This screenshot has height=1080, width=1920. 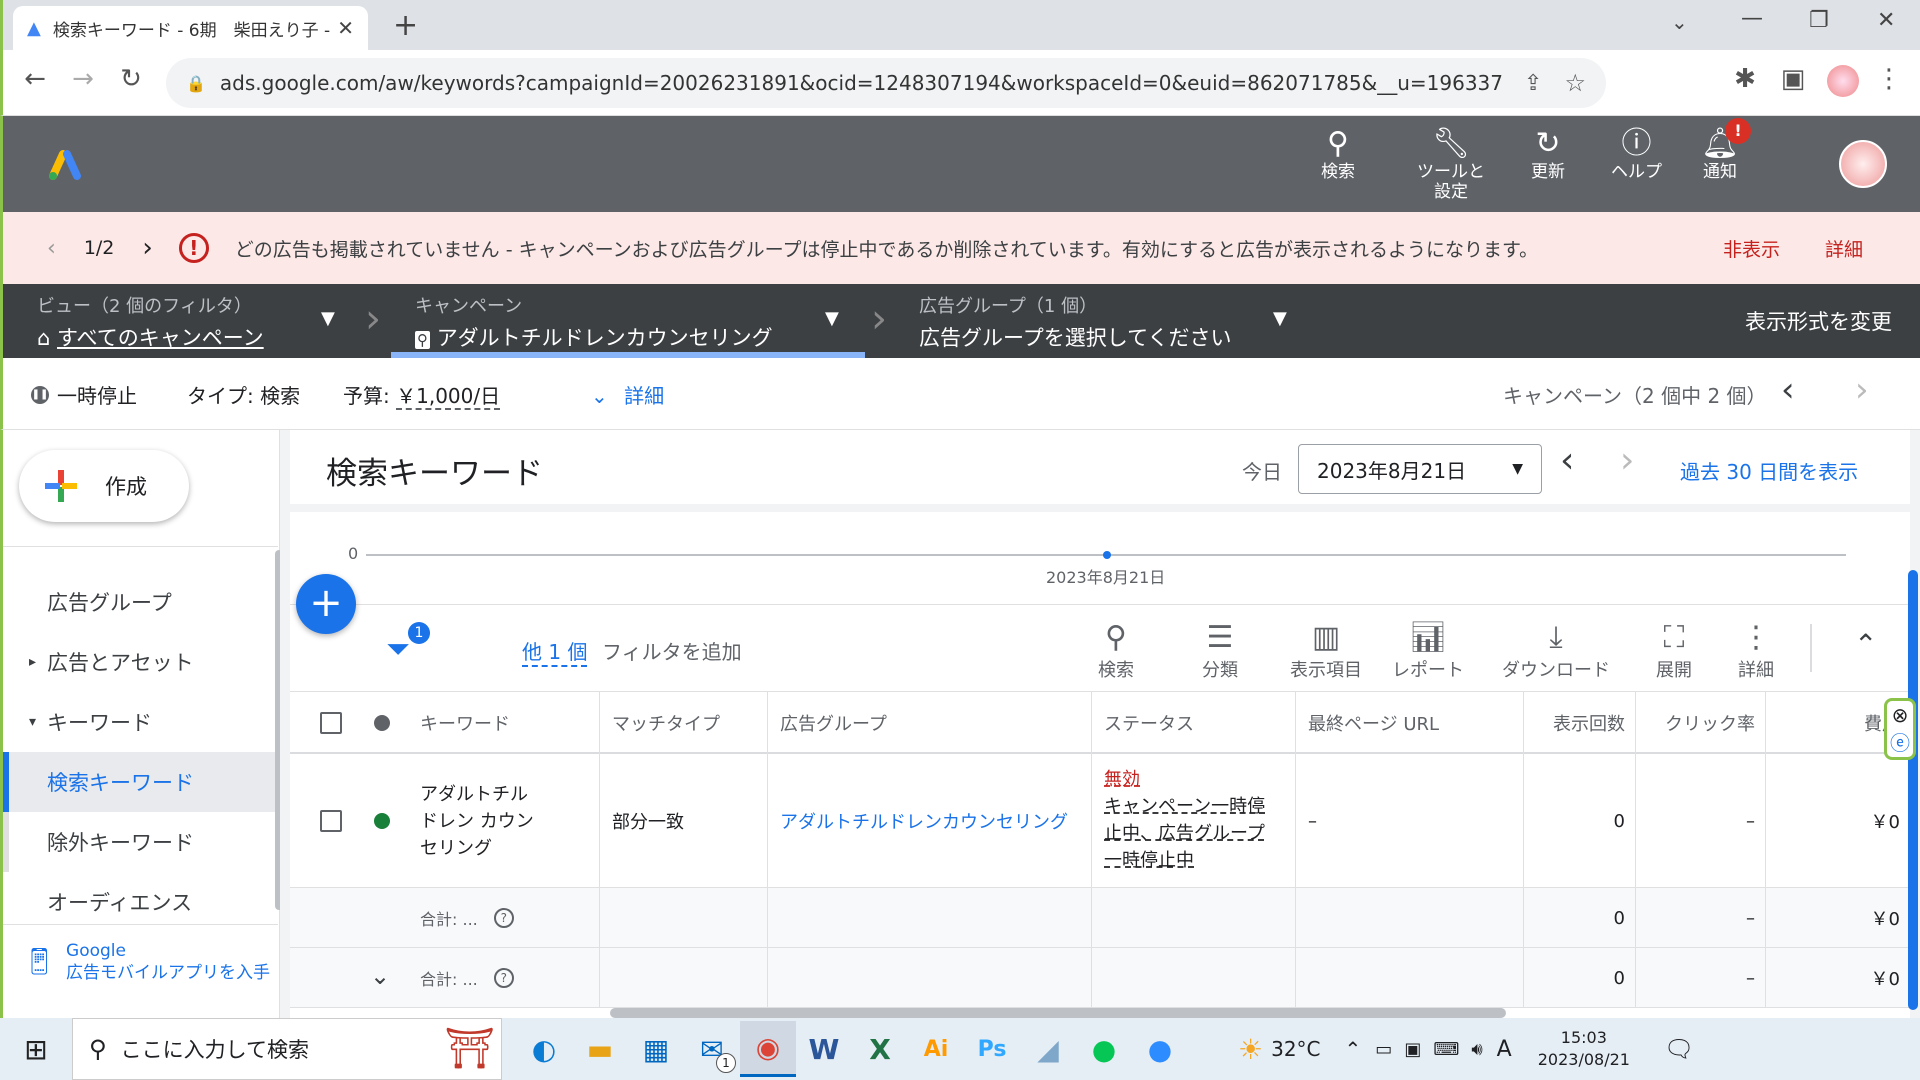 What do you see at coordinates (1446, 1049) in the screenshot?
I see `network-icon: ⌨` at bounding box center [1446, 1049].